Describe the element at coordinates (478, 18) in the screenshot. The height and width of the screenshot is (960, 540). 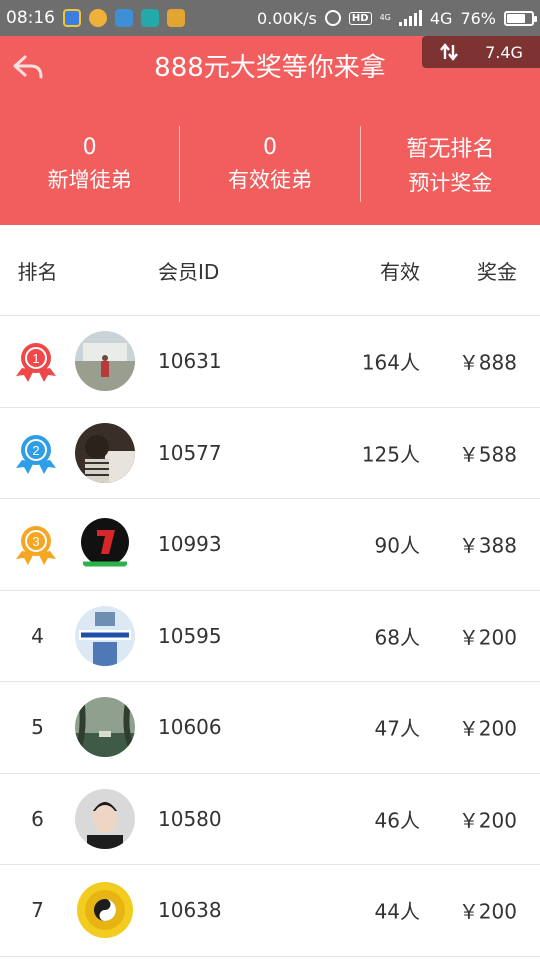
I see `battery-percent: 76%` at that location.